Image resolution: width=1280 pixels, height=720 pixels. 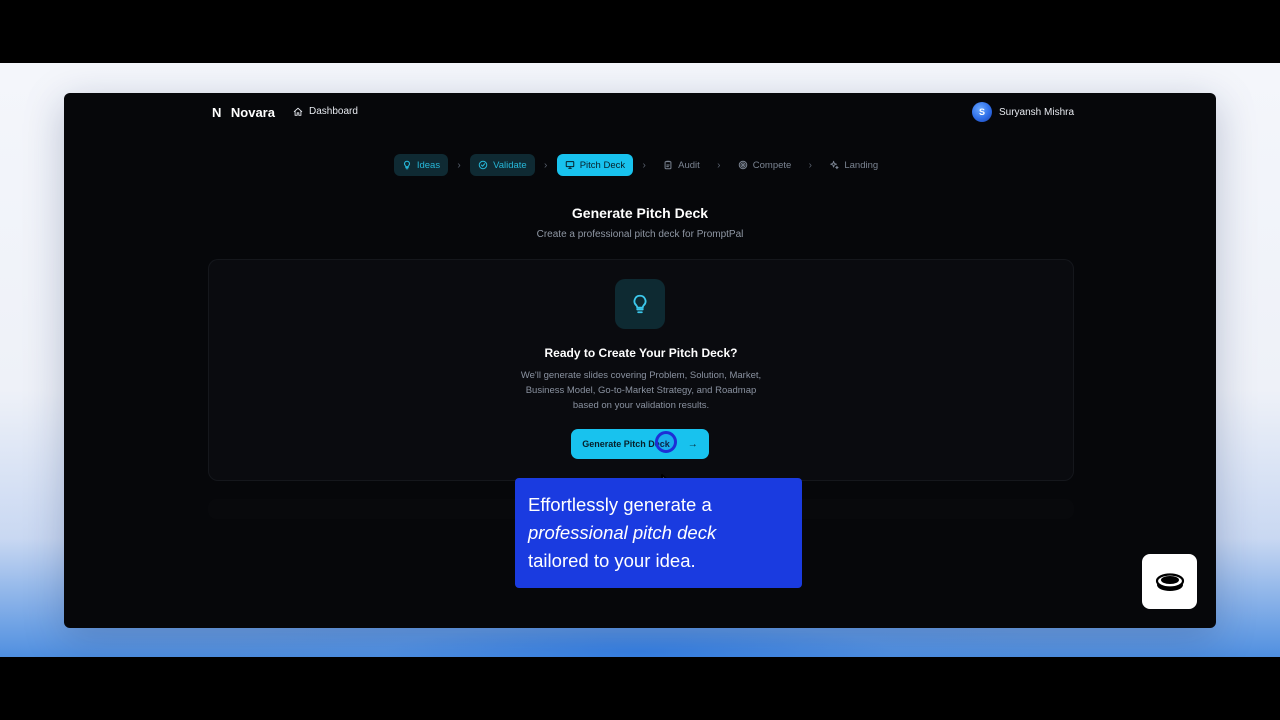 What do you see at coordinates (252, 112) in the screenshot?
I see `brand-name: Novara` at bounding box center [252, 112].